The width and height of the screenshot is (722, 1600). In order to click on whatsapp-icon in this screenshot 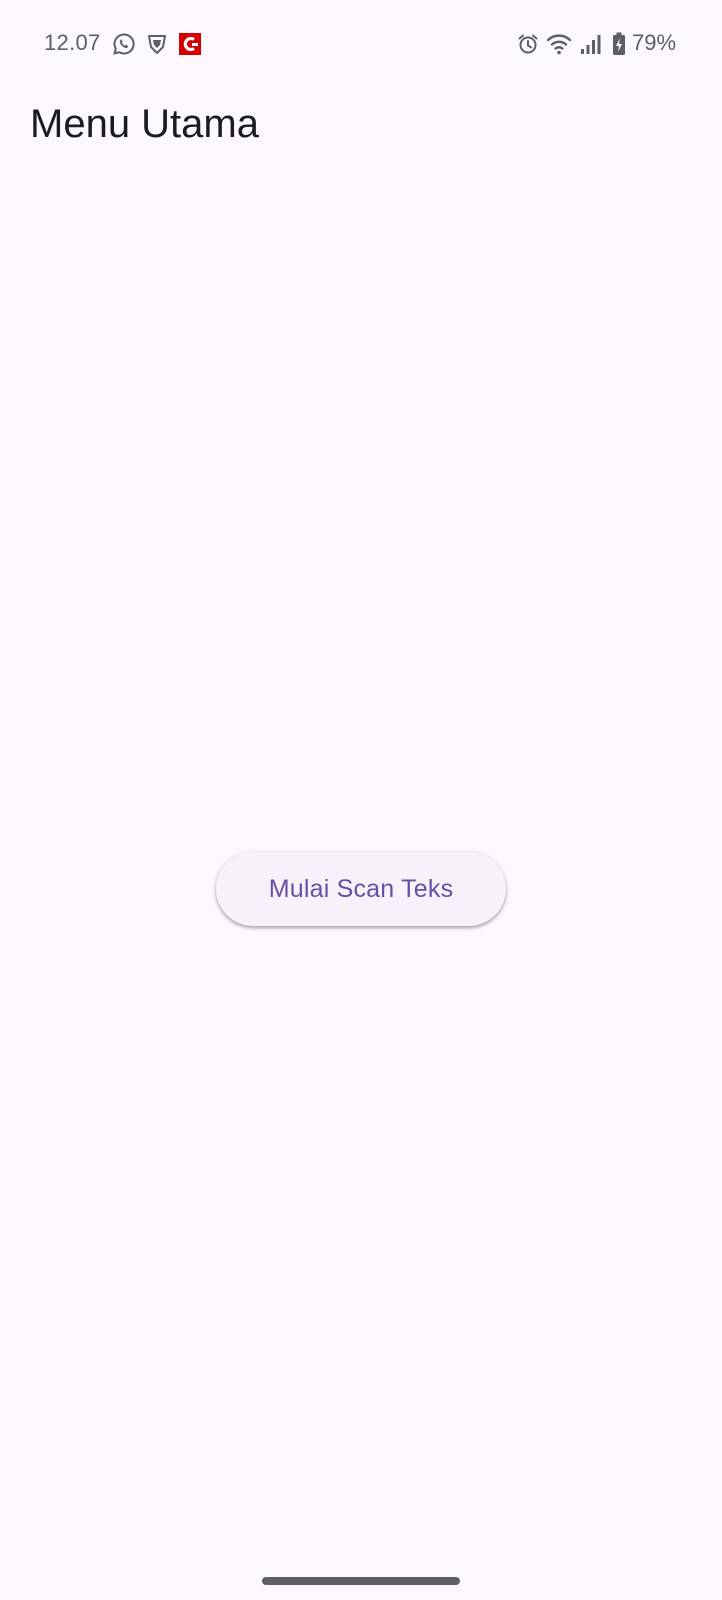, I will do `click(124, 44)`.